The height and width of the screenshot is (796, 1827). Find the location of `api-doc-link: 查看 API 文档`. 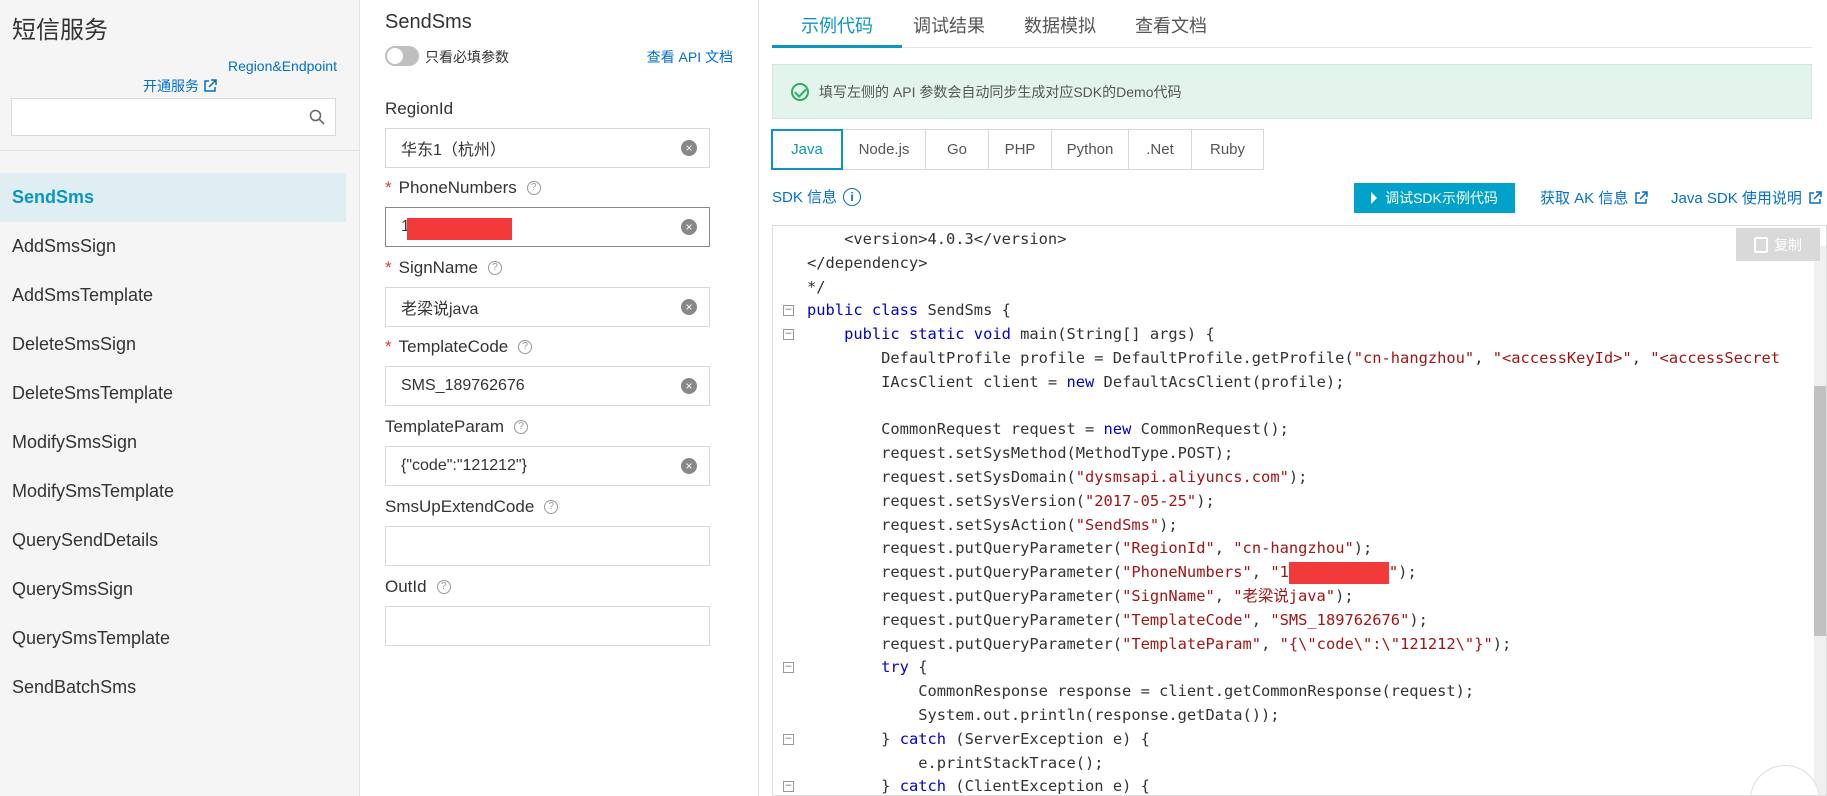

api-doc-link: 查看 API 文档 is located at coordinates (690, 57).